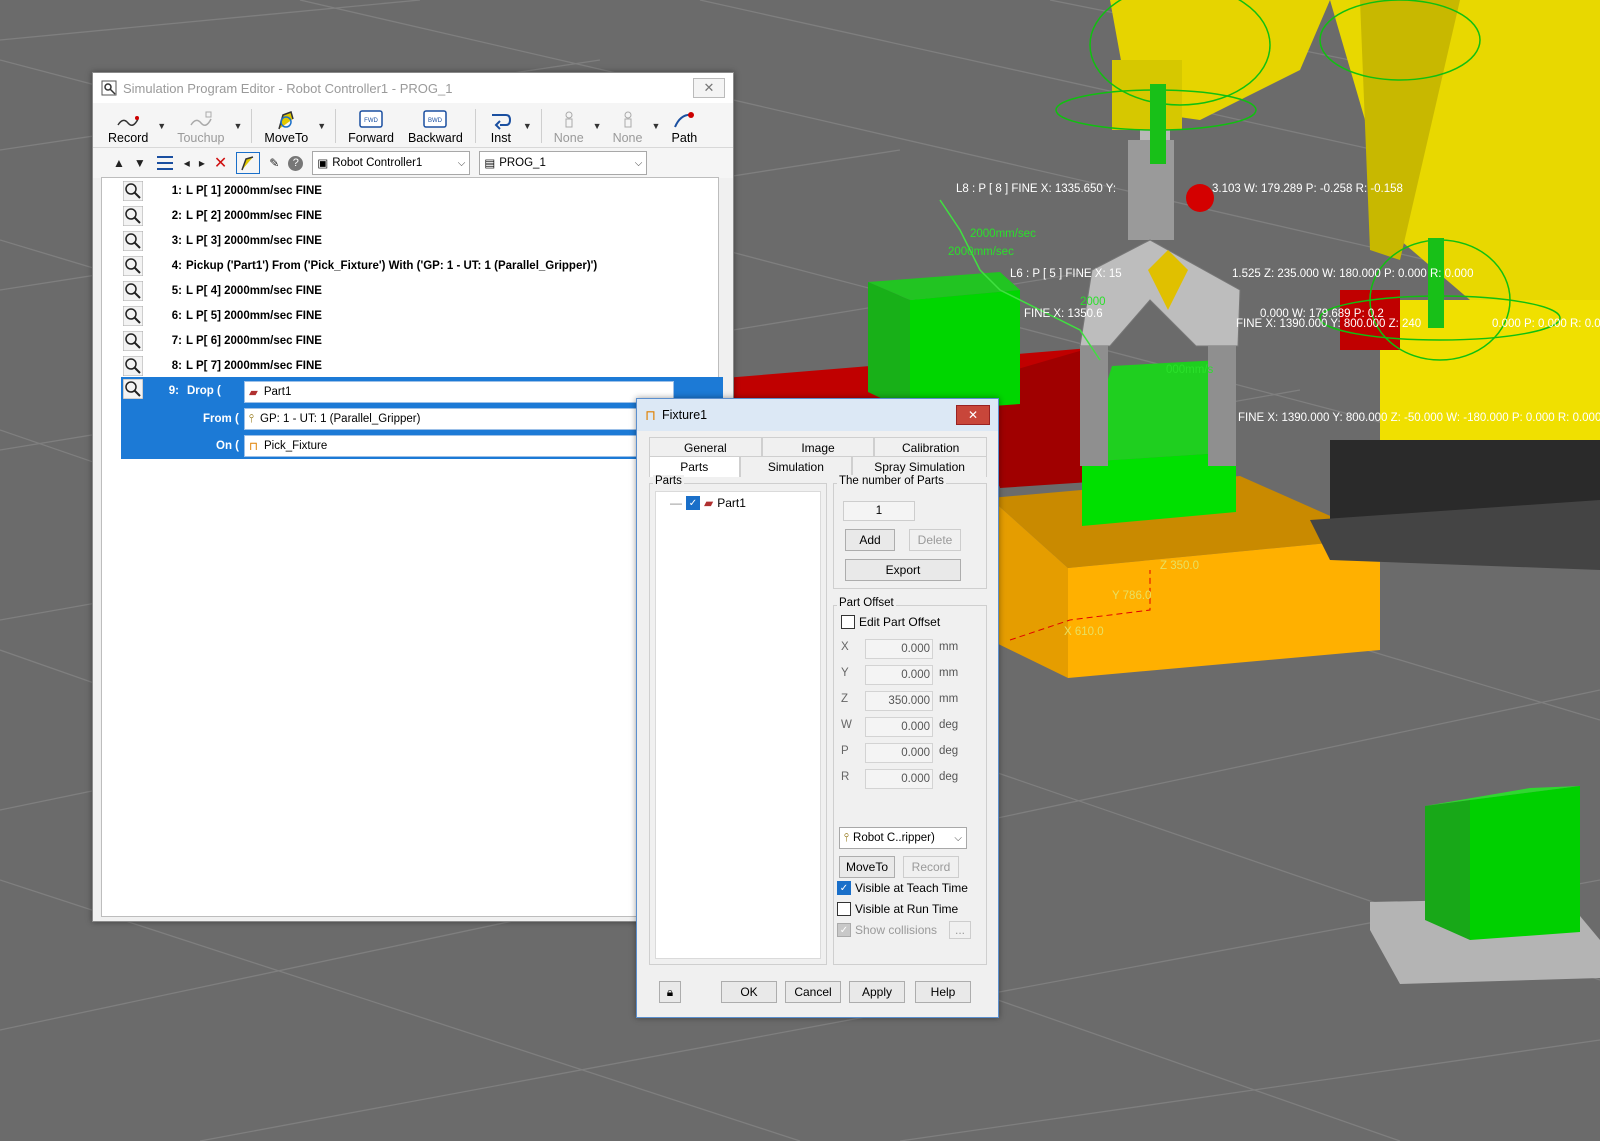 This screenshot has width=1600, height=1141. What do you see at coordinates (877, 992) in the screenshot?
I see `apply-button: Apply` at bounding box center [877, 992].